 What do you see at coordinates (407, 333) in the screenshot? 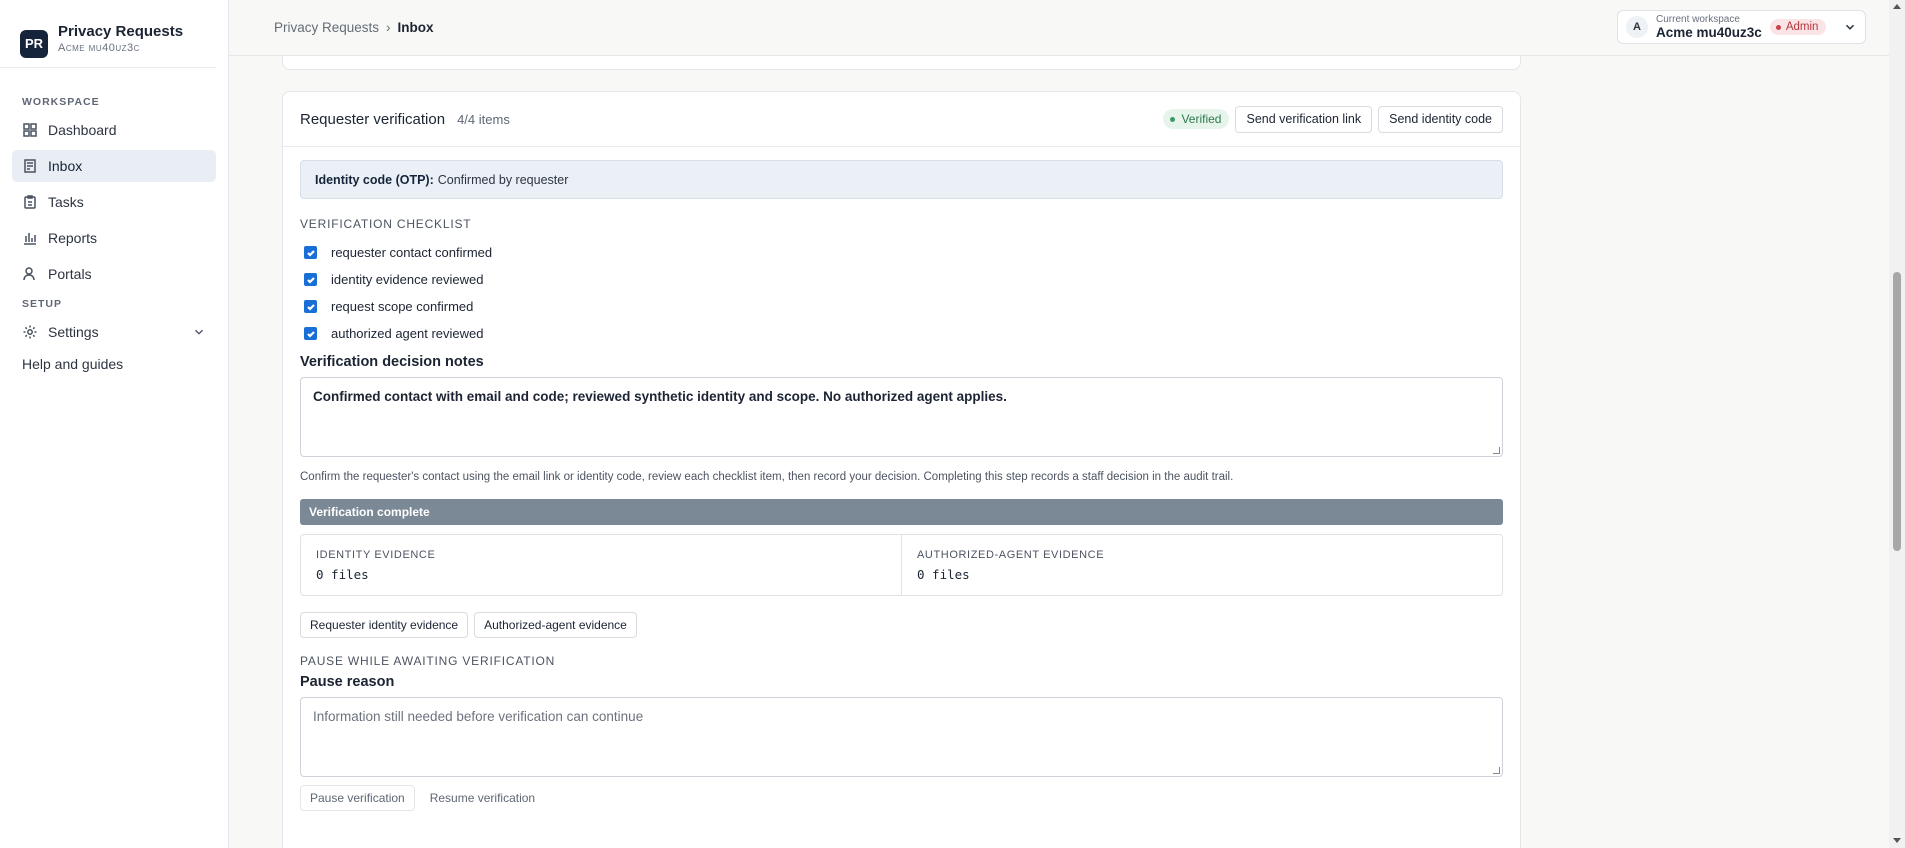
I see `checklist-item-label: authorized agent reviewed` at bounding box center [407, 333].